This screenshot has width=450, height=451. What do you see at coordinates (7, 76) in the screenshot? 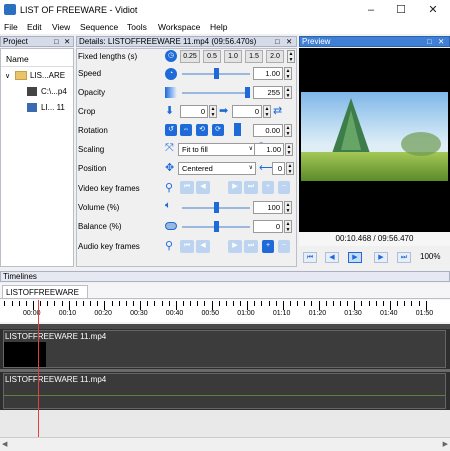
I see `expand-icon: ∨` at bounding box center [7, 76].